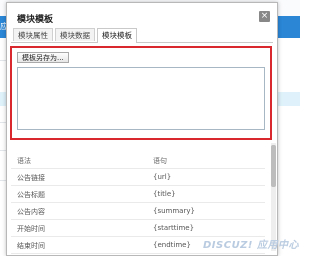 This screenshot has height=256, width=320. Describe the element at coordinates (251, 245) in the screenshot. I see `watermark-logo: DISCUZ! 应用中心` at that location.